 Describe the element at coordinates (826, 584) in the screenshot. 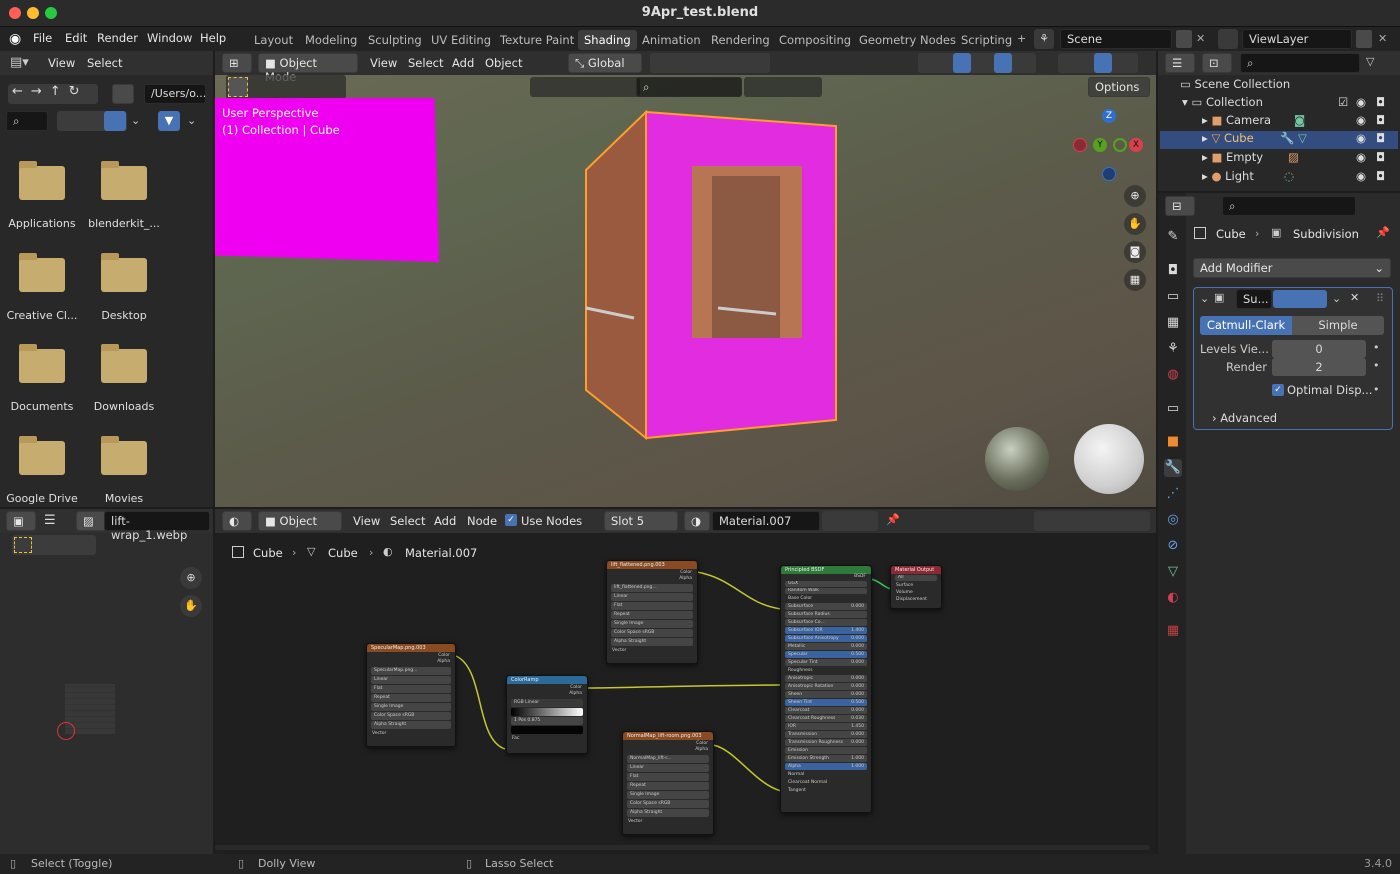

I see `distribution-dropdown: GGX` at that location.